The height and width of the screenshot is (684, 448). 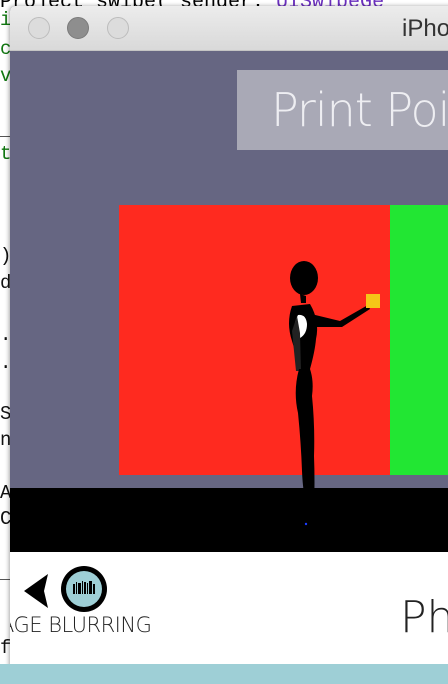 What do you see at coordinates (304, 278) in the screenshot?
I see `figure-head` at bounding box center [304, 278].